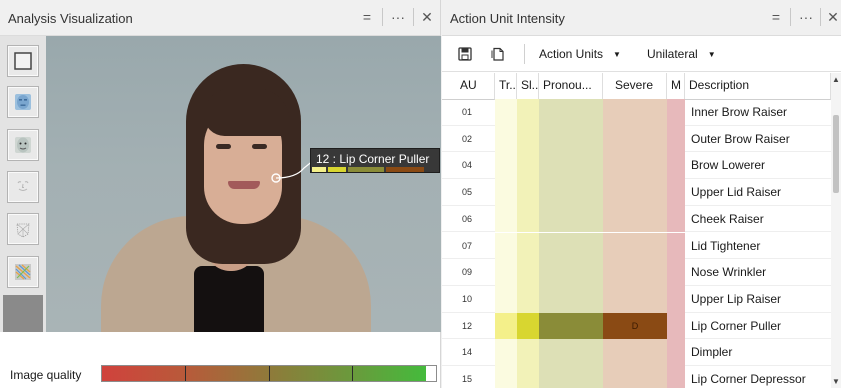  Describe the element at coordinates (23, 229) in the screenshot. I see `face-mesh-icon` at that location.